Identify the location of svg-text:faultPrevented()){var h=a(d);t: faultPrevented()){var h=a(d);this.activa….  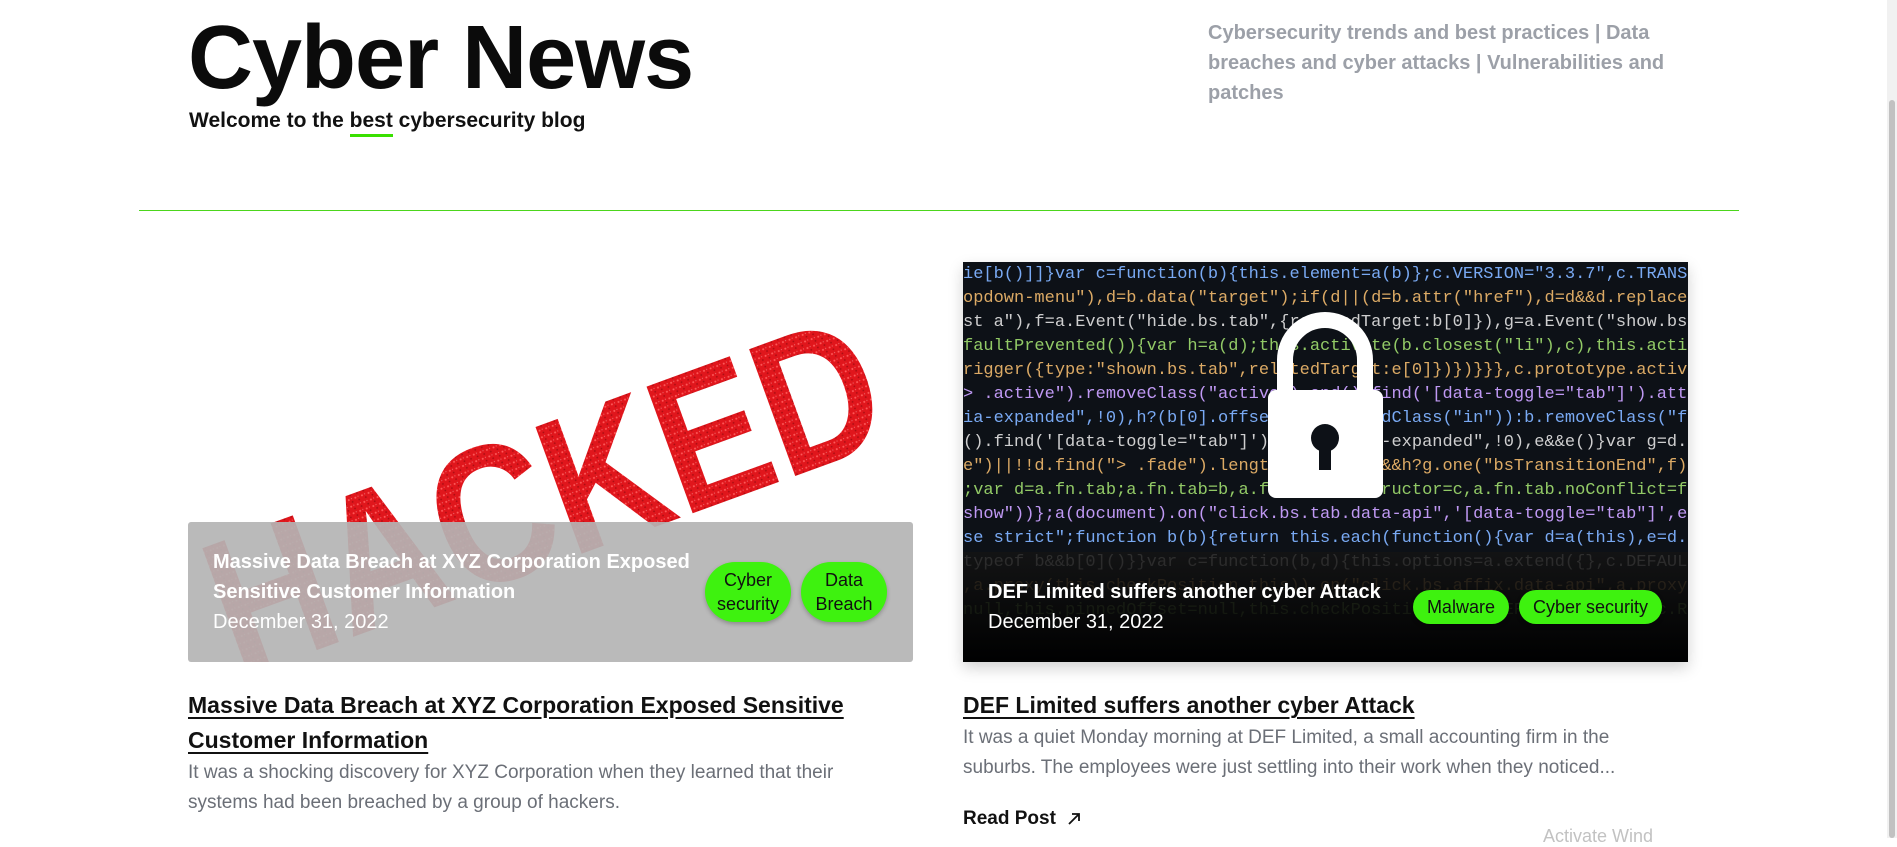
(1325, 346).